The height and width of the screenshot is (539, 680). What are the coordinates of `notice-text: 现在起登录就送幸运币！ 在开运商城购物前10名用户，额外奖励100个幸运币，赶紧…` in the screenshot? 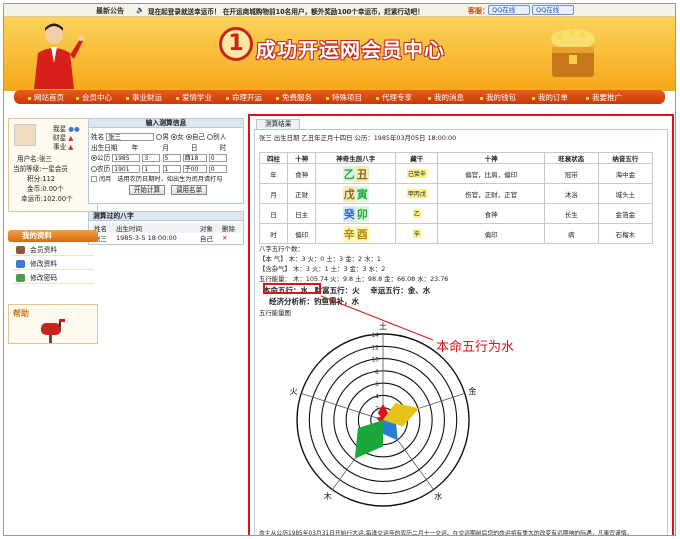 It's located at (286, 11).